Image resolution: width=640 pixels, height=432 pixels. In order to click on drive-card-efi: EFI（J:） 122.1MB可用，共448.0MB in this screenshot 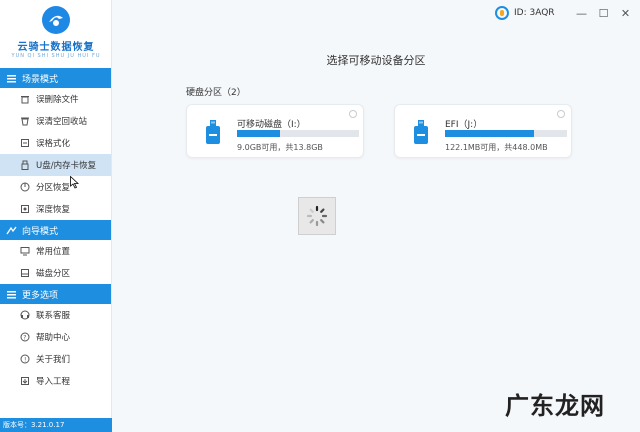, I will do `click(483, 131)`.